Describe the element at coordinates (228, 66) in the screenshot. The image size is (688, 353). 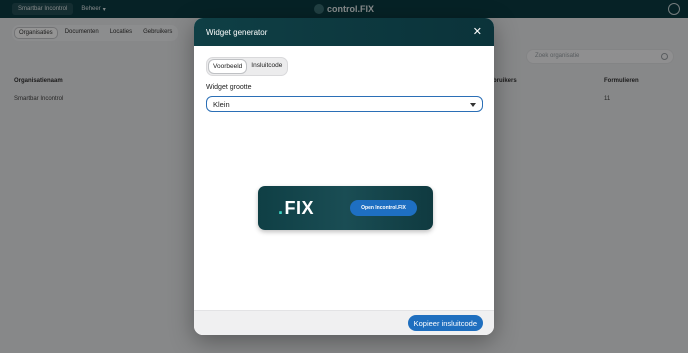
I see `tab-voorbeeld: Voorbeeld` at that location.